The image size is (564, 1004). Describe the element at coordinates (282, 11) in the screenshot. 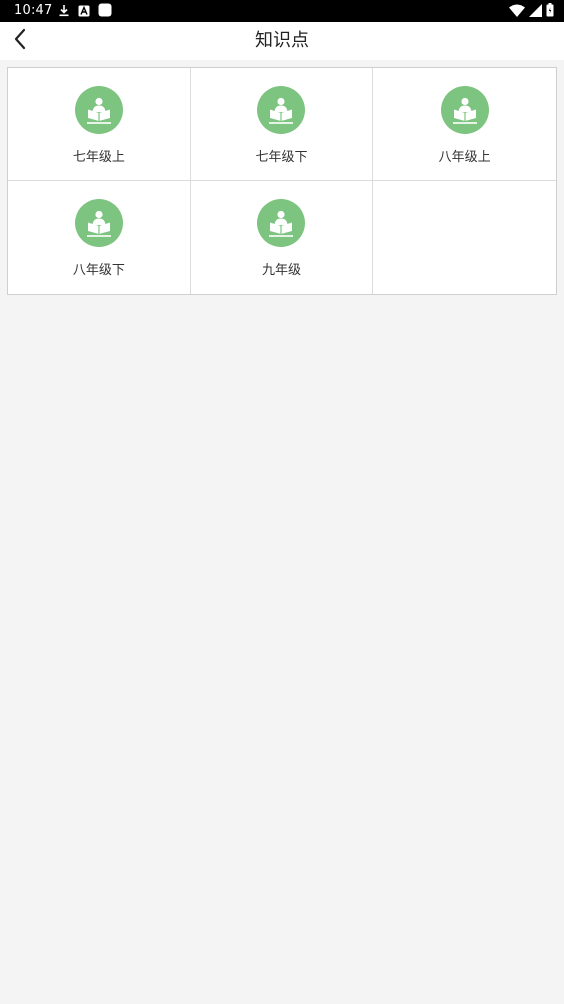

I see `status-bar: 10:47` at that location.